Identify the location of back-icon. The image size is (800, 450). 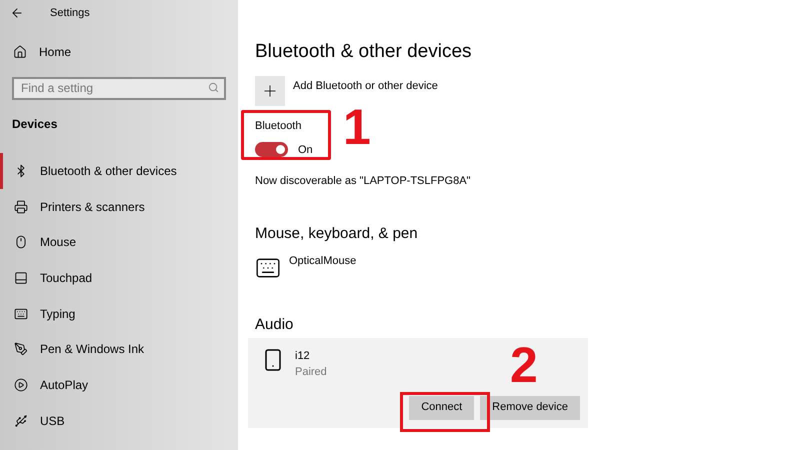
(17, 13).